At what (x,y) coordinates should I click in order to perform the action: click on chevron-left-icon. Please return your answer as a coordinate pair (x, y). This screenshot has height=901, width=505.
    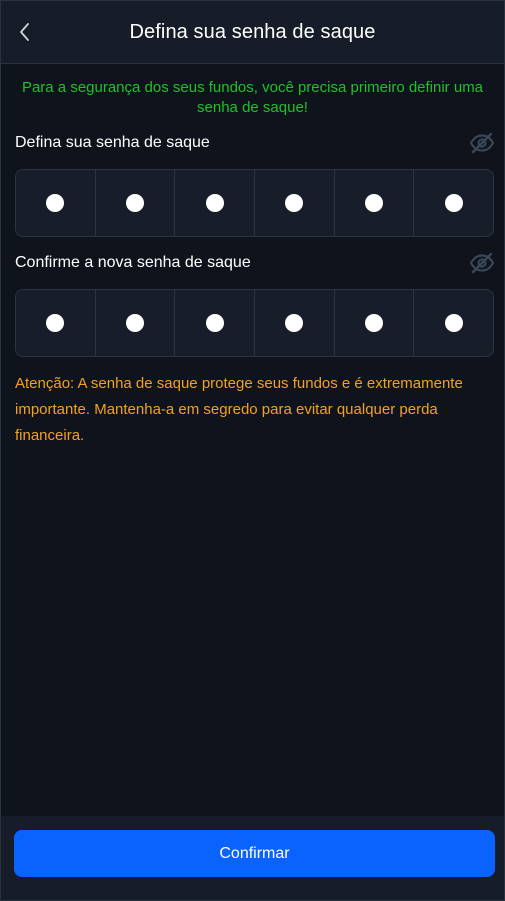
    Looking at the image, I should click on (24, 32).